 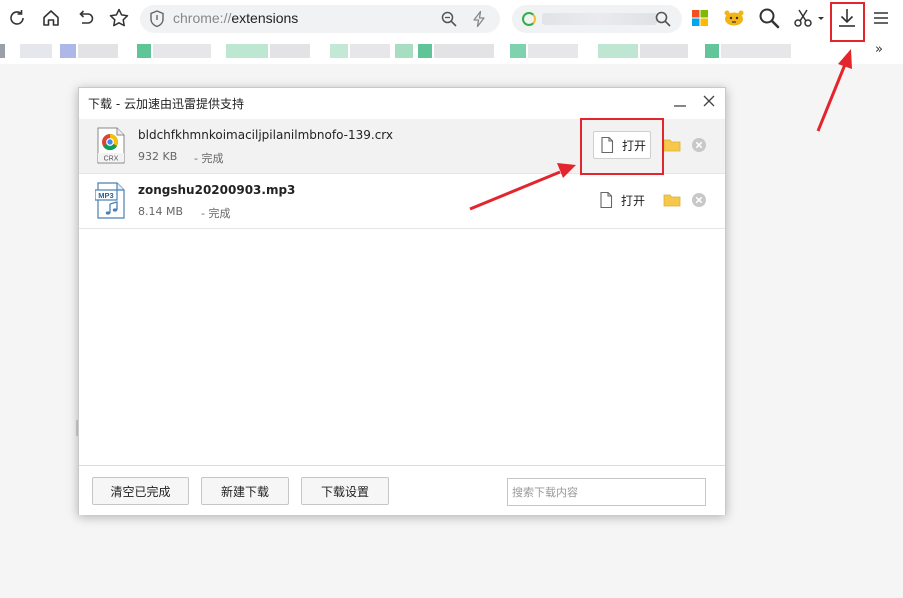 I want to click on close-button, so click(x=709, y=101).